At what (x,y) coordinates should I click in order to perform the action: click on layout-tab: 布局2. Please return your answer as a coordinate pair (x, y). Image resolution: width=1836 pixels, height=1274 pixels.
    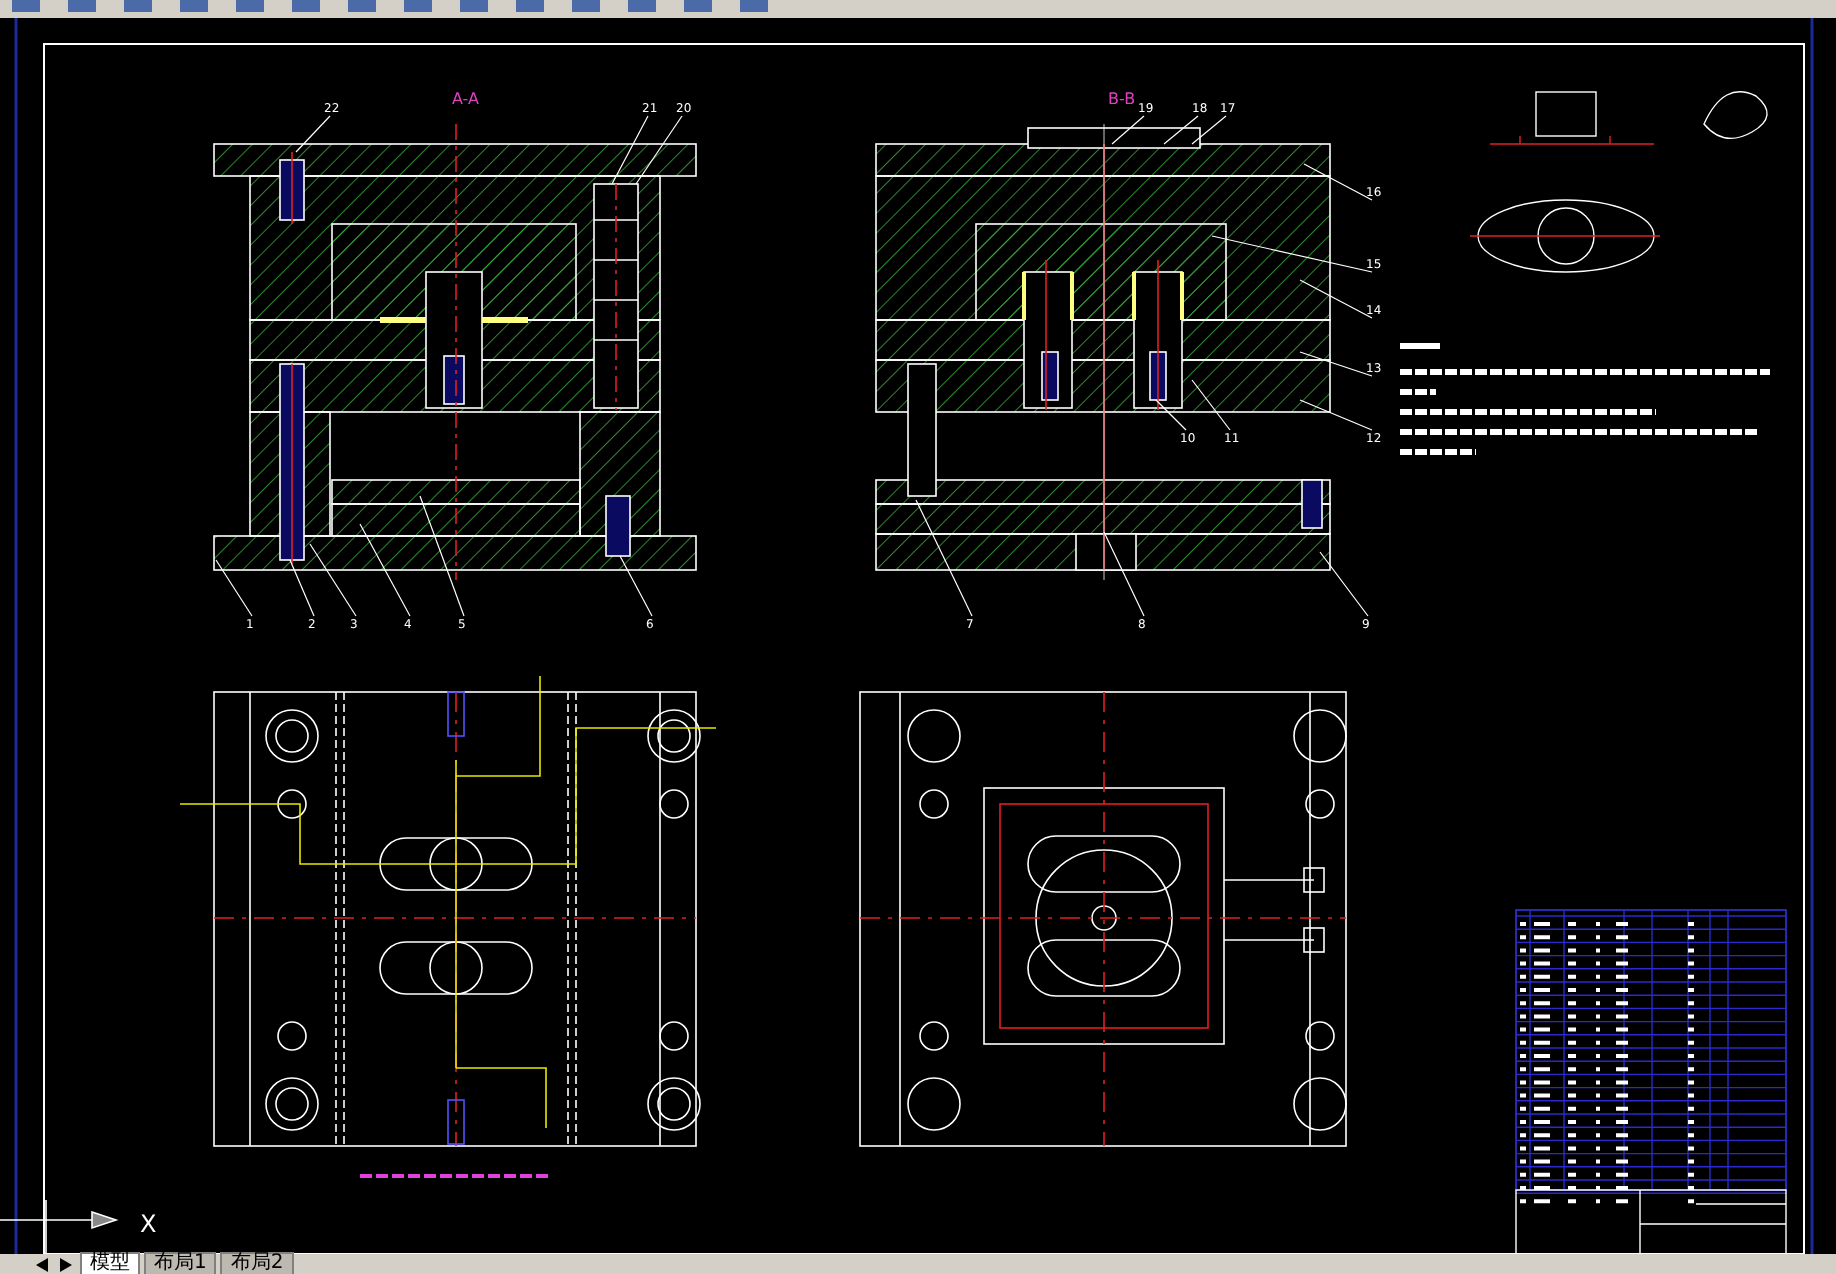
    Looking at the image, I should click on (257, 1263).